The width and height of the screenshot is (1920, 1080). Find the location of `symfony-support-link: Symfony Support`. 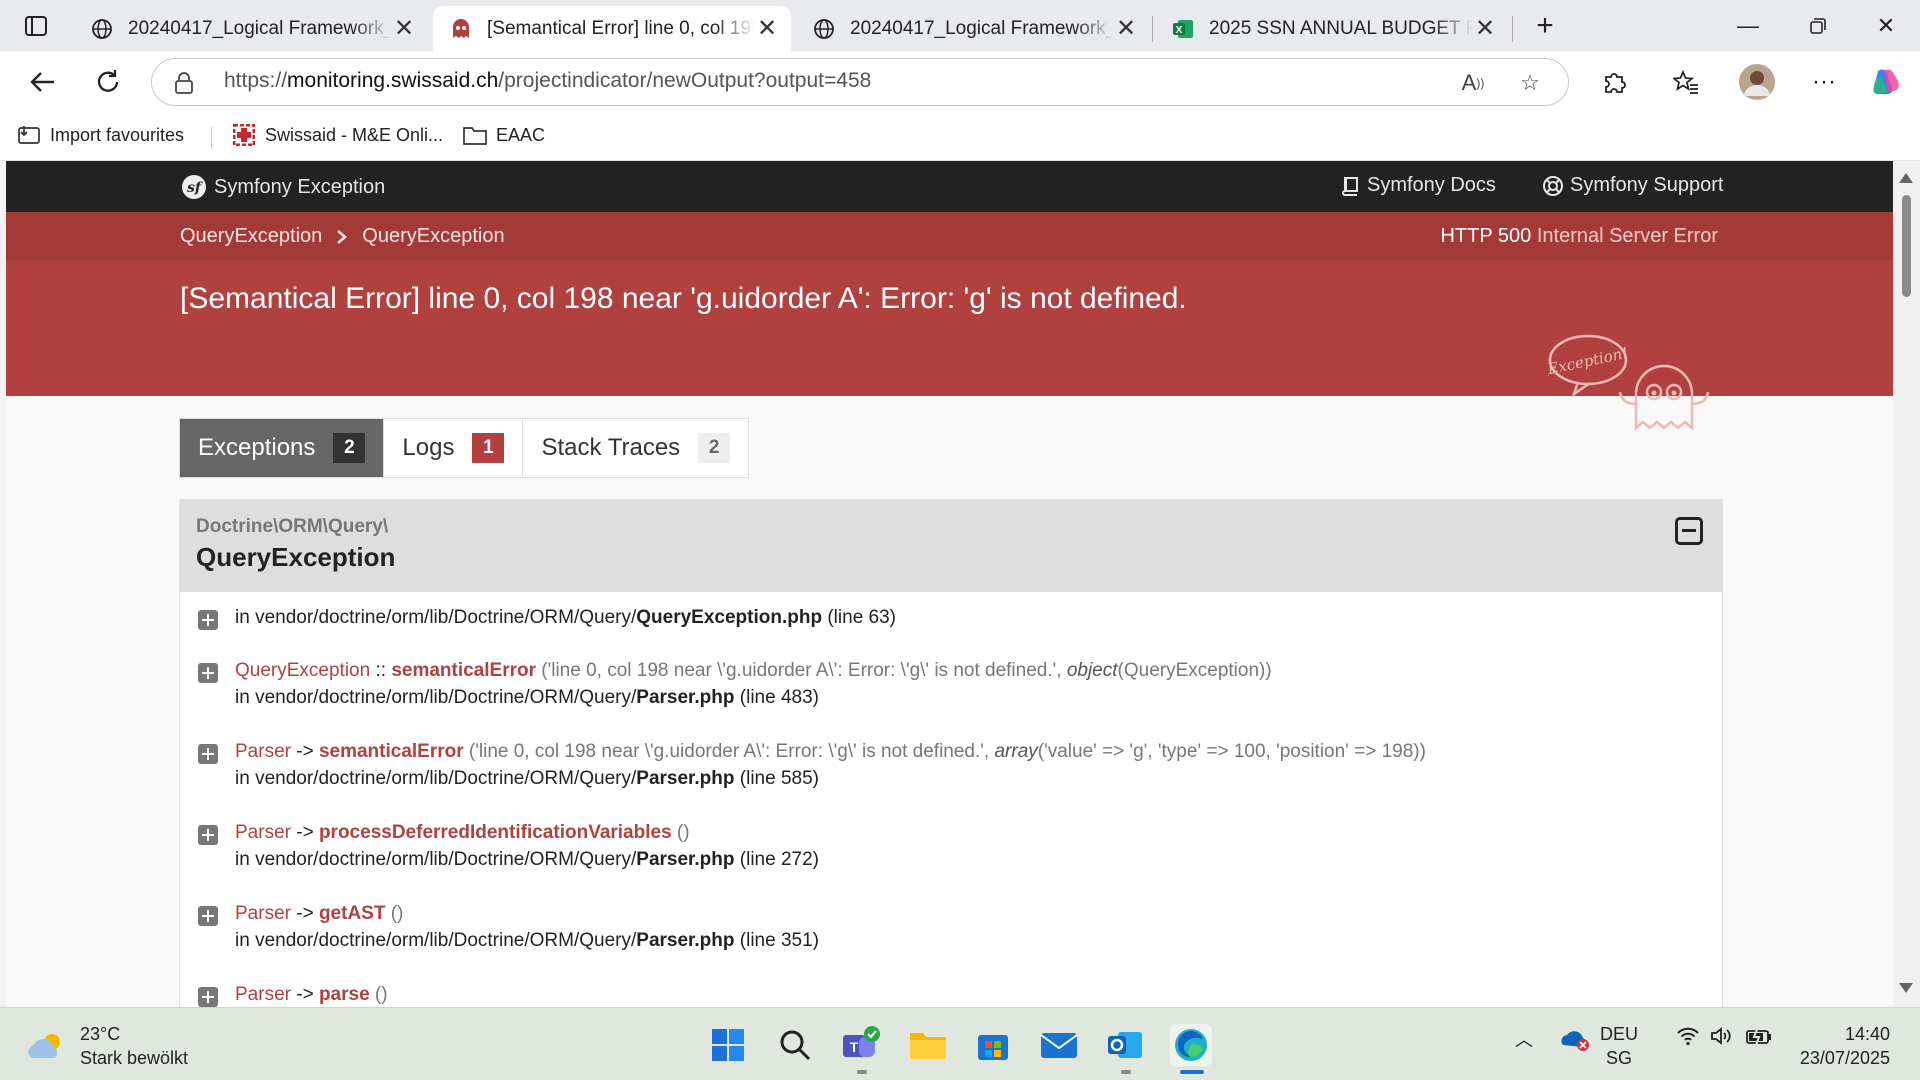

symfony-support-link: Symfony Support is located at coordinates (1632, 185).